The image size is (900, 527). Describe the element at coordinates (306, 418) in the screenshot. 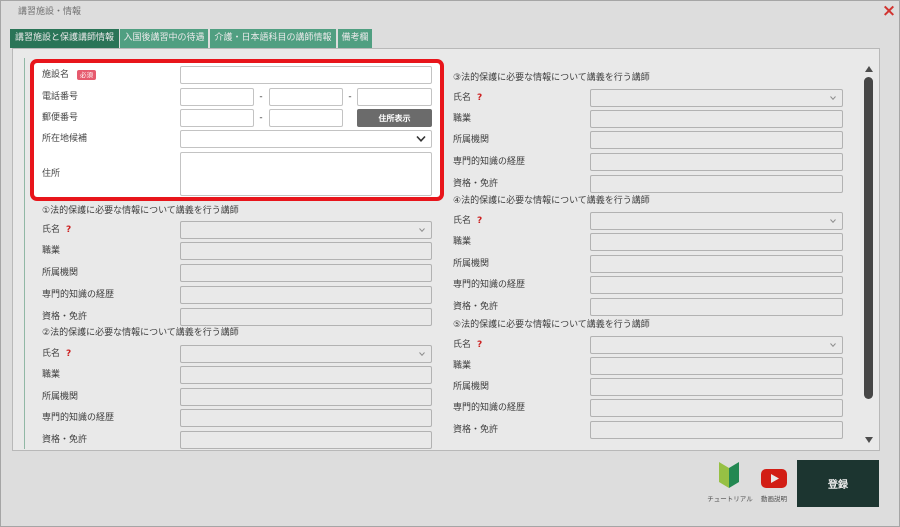

I see `lecturer-2-expertise-input` at that location.